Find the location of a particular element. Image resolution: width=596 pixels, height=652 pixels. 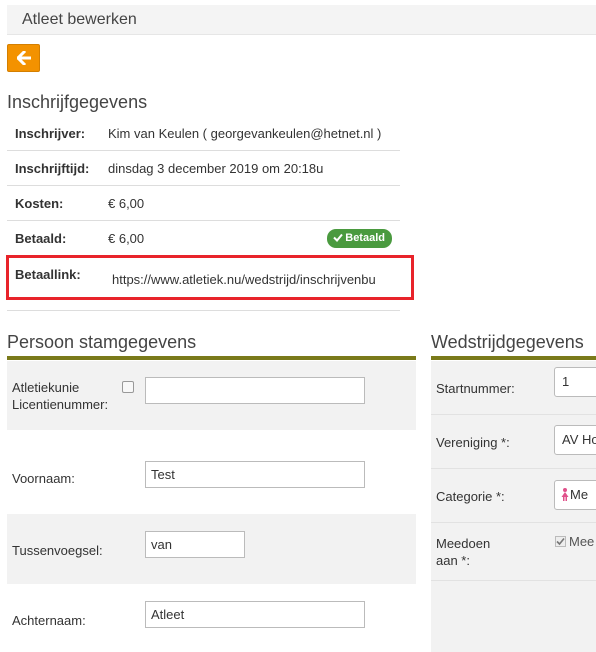

paid-value: € 6,00 is located at coordinates (126, 238).